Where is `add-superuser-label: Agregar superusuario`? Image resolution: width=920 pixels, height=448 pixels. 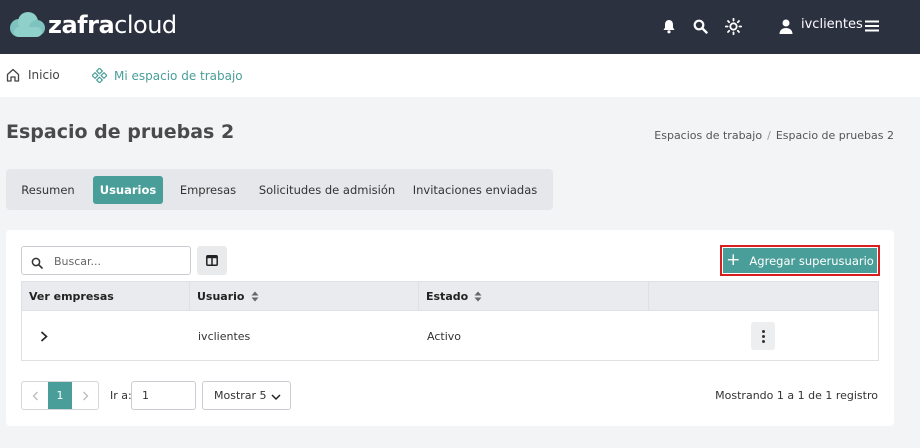 add-superuser-label: Agregar superusuario is located at coordinates (811, 260).